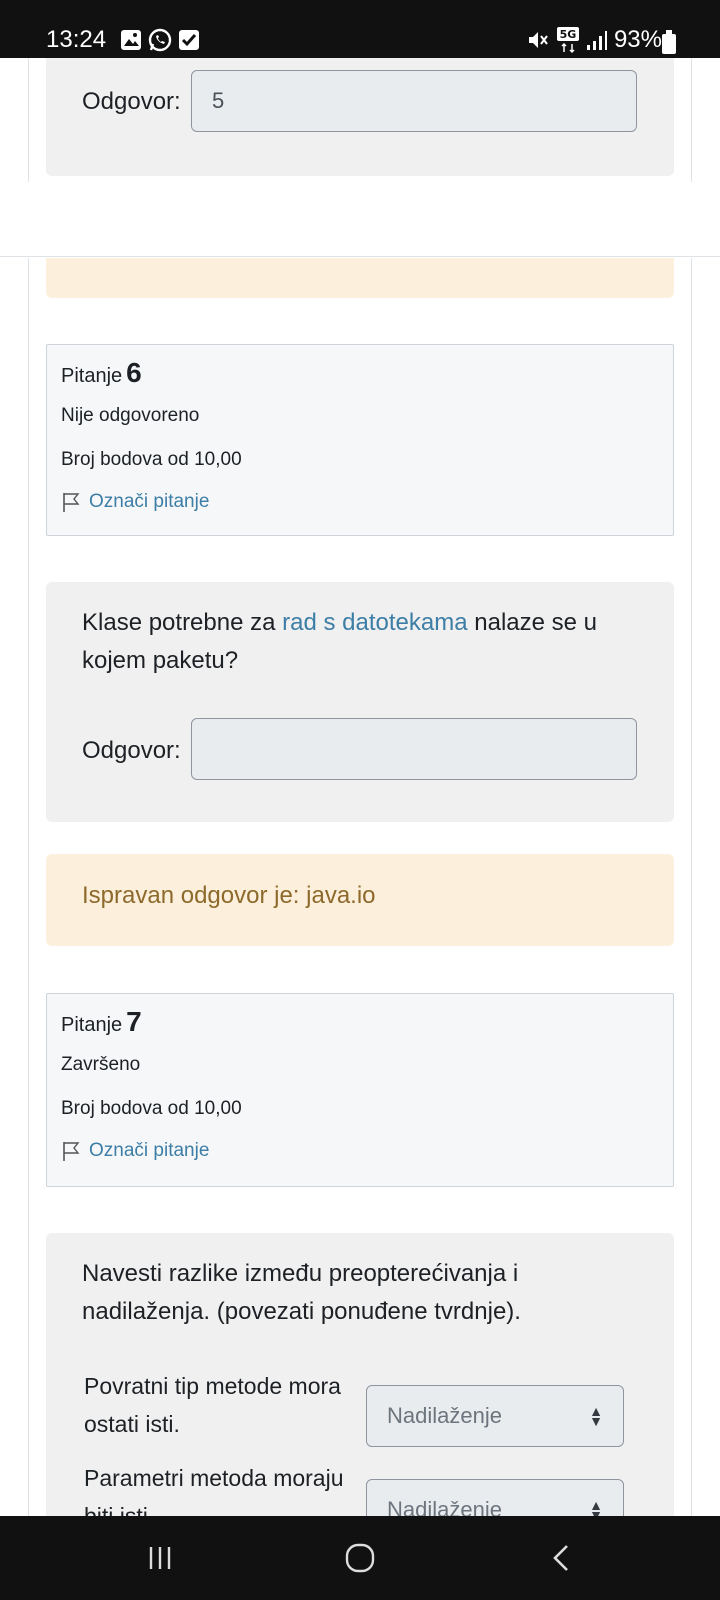  What do you see at coordinates (131, 40) in the screenshot?
I see `image-icon` at bounding box center [131, 40].